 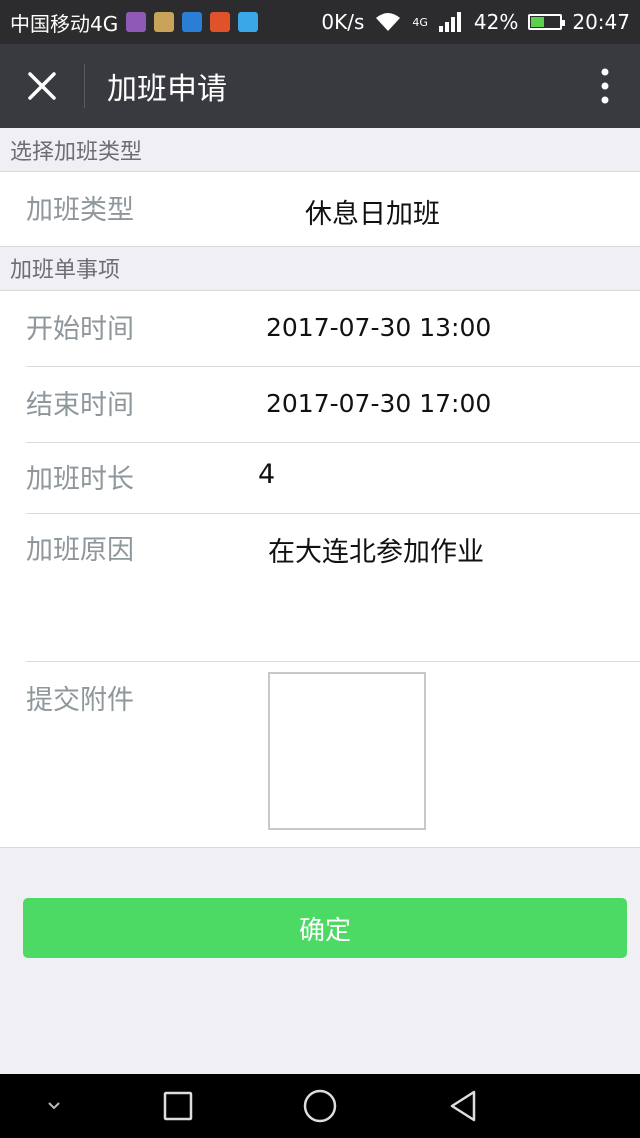 What do you see at coordinates (80, 210) in the screenshot?
I see `overtime-type-label: 加班类型` at bounding box center [80, 210].